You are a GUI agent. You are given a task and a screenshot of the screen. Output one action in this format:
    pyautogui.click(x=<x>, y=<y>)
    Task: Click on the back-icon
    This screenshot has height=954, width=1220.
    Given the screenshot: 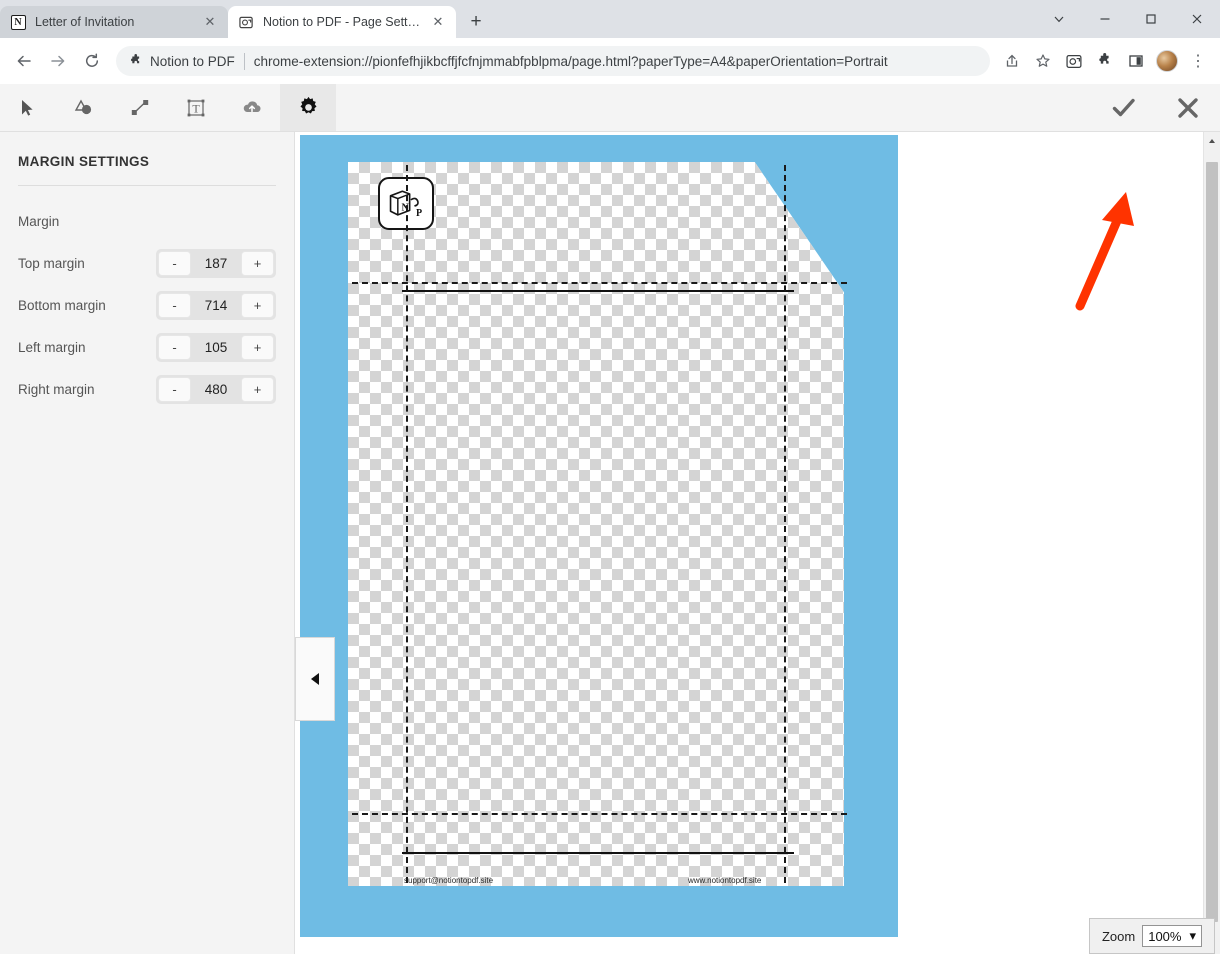 What is the action you would take?
    pyautogui.click(x=24, y=61)
    